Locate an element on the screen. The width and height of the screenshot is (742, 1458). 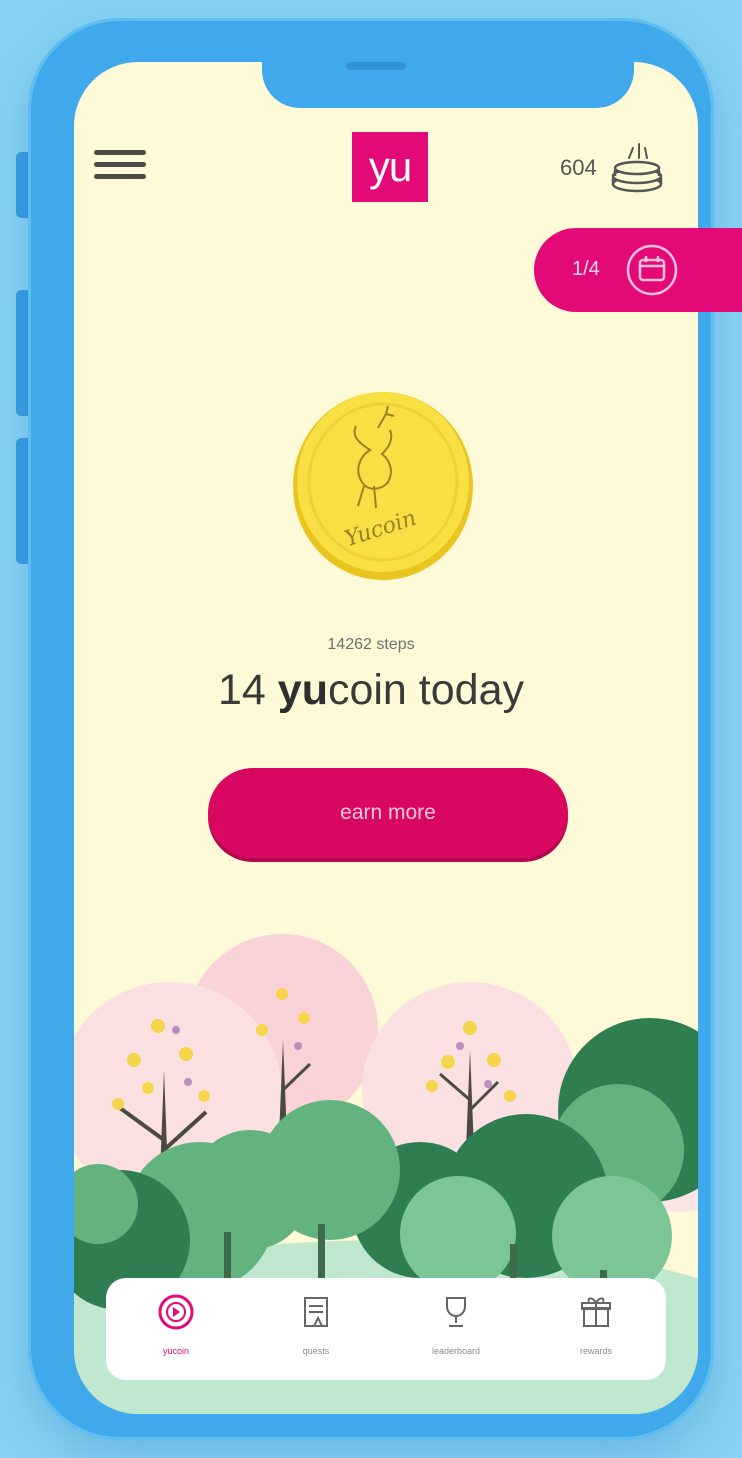
brand-yu: yu is located at coordinates (302, 690).